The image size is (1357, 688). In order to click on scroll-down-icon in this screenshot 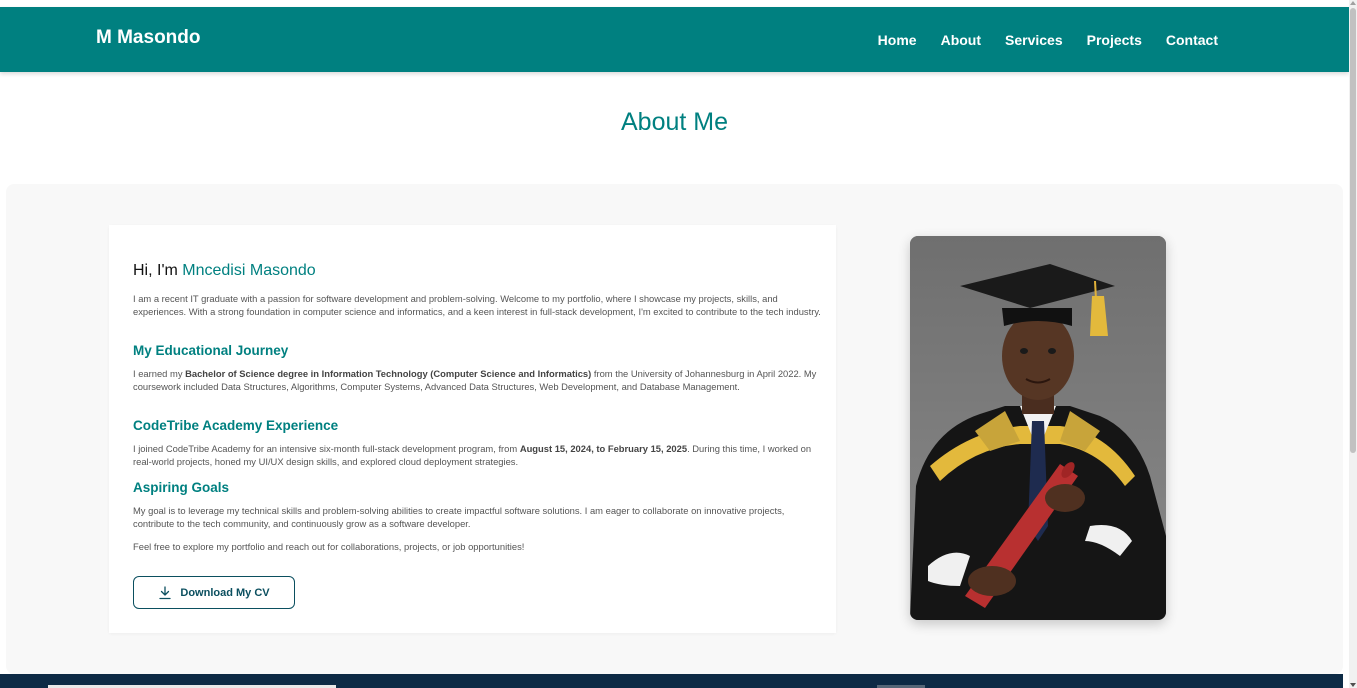, I will do `click(1353, 685)`.